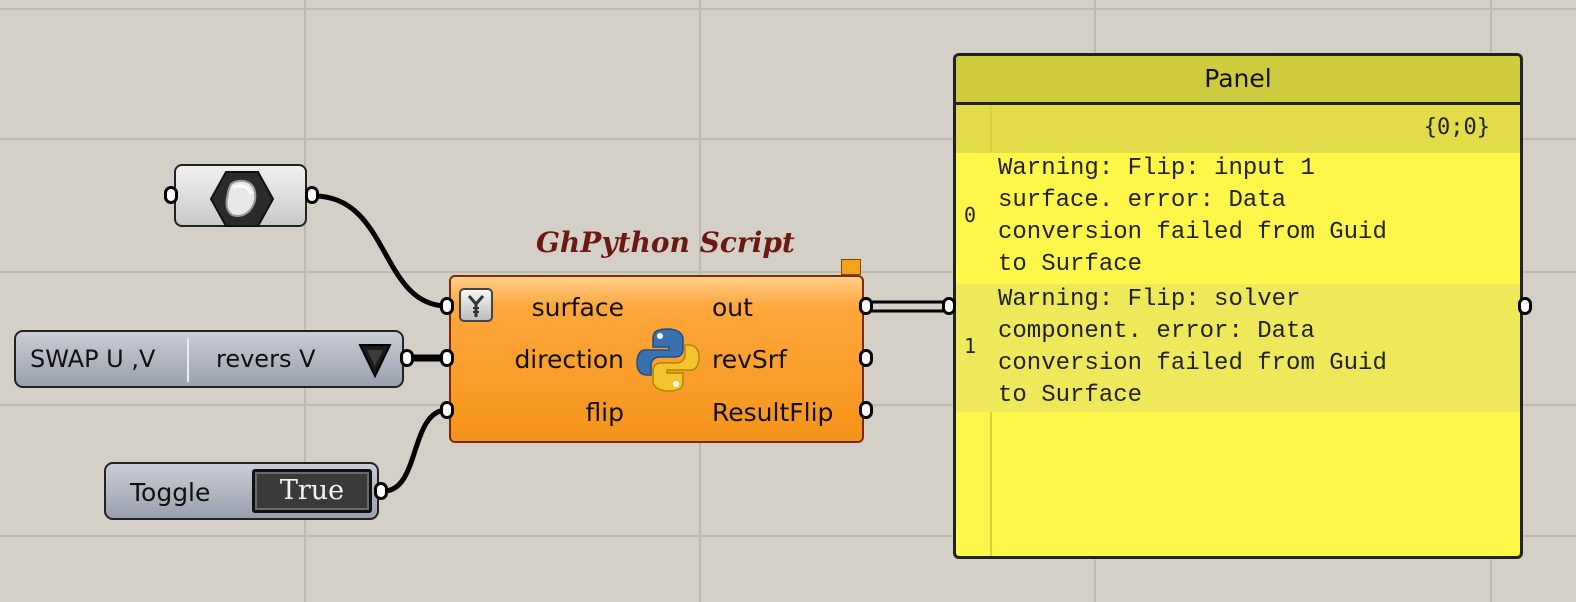  What do you see at coordinates (447, 410) in the screenshot?
I see `flip-input-grip` at bounding box center [447, 410].